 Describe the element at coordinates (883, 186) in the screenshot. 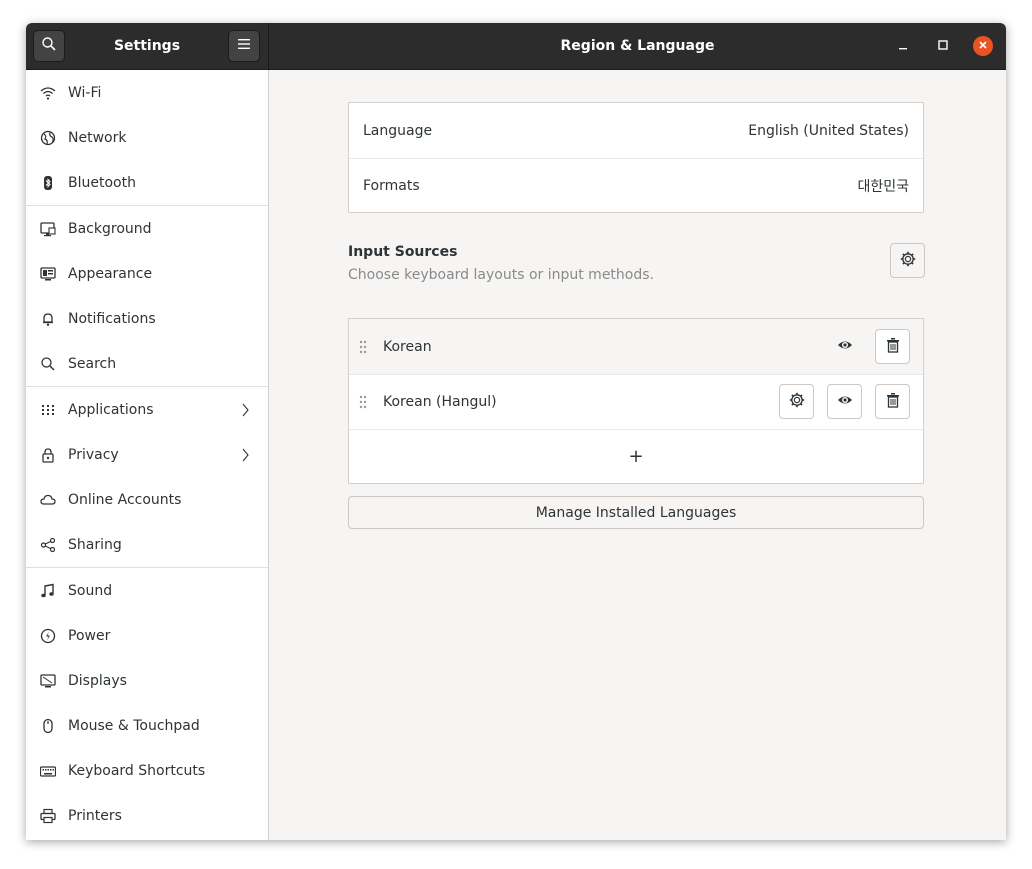

I see `formats-value: 대한민국` at that location.